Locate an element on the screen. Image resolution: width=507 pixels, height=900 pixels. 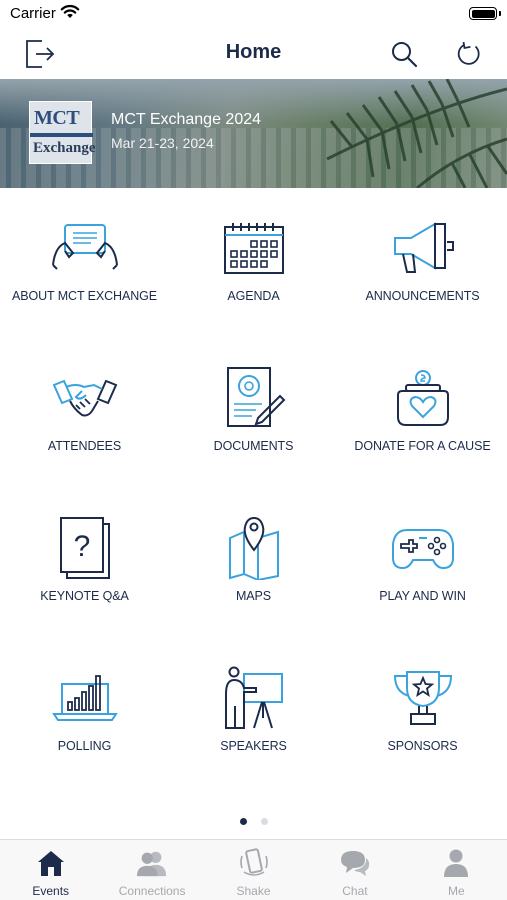
tile-label: ABOUT MCT EXCHANGE is located at coordinates (84, 296).